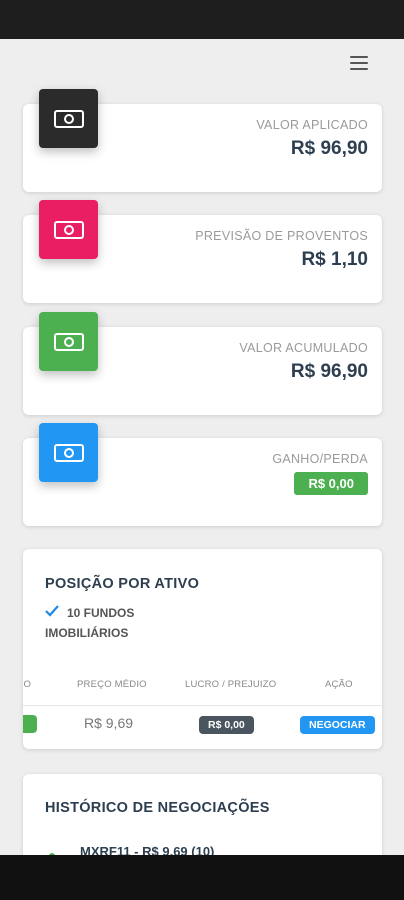 The height and width of the screenshot is (900, 404). Describe the element at coordinates (112, 684) in the screenshot. I see `column-header-preco-medio: PREÇO MÉDIO` at that location.